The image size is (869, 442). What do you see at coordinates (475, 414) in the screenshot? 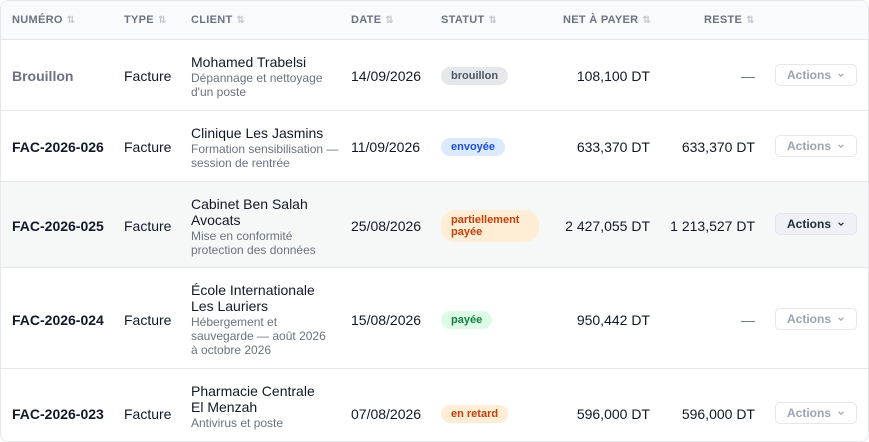
I see `status-badge: en retard` at bounding box center [475, 414].